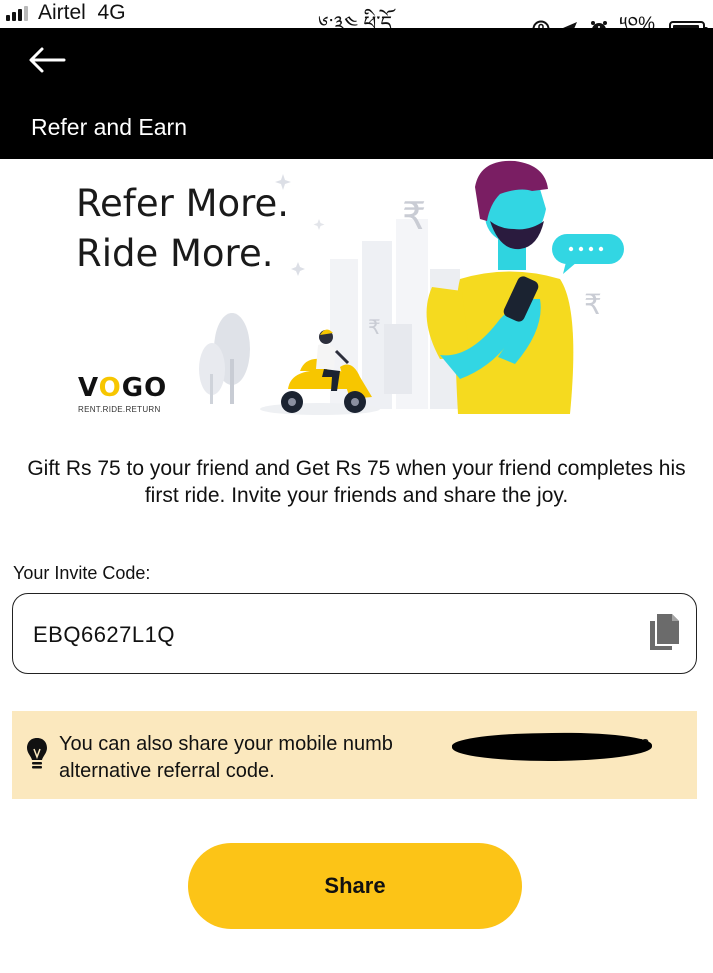 The width and height of the screenshot is (713, 973). I want to click on headline-line: Refer More., so click(183, 203).